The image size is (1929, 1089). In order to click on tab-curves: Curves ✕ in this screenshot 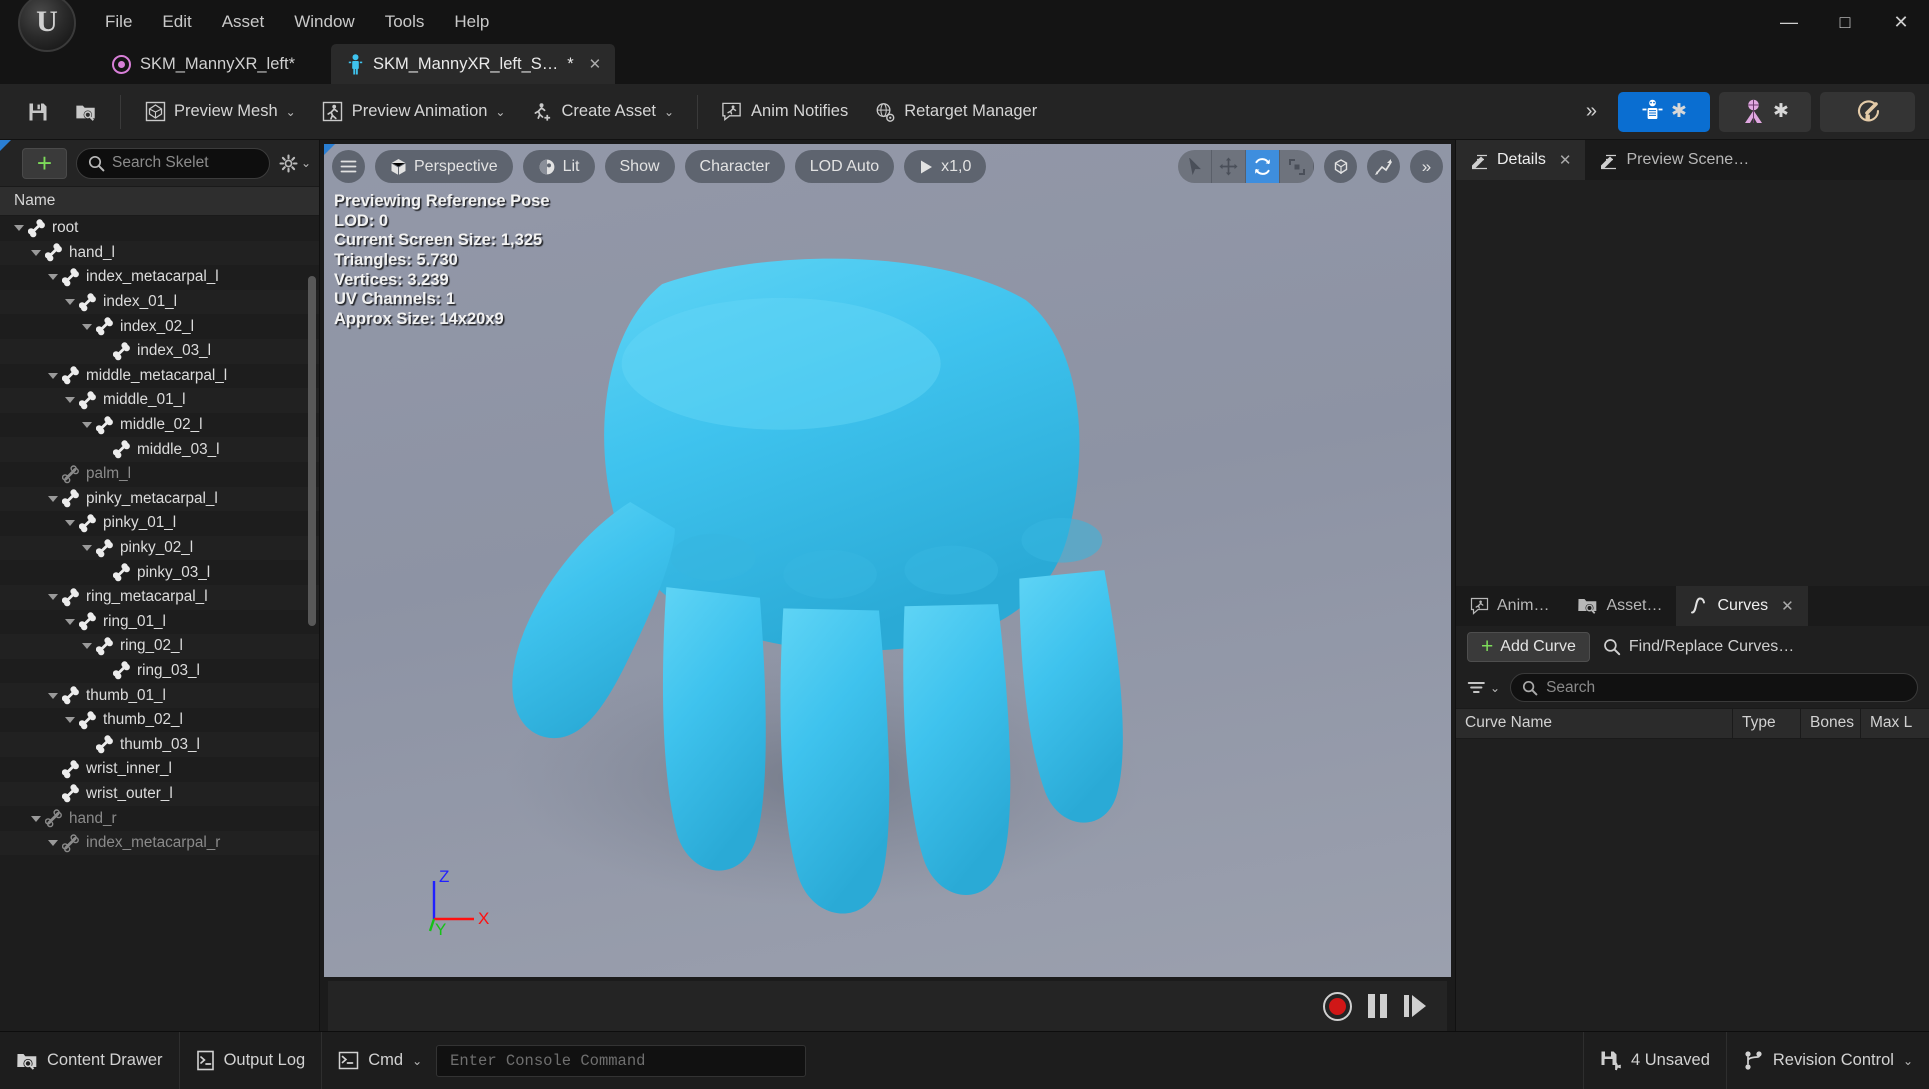, I will do `click(1742, 605)`.